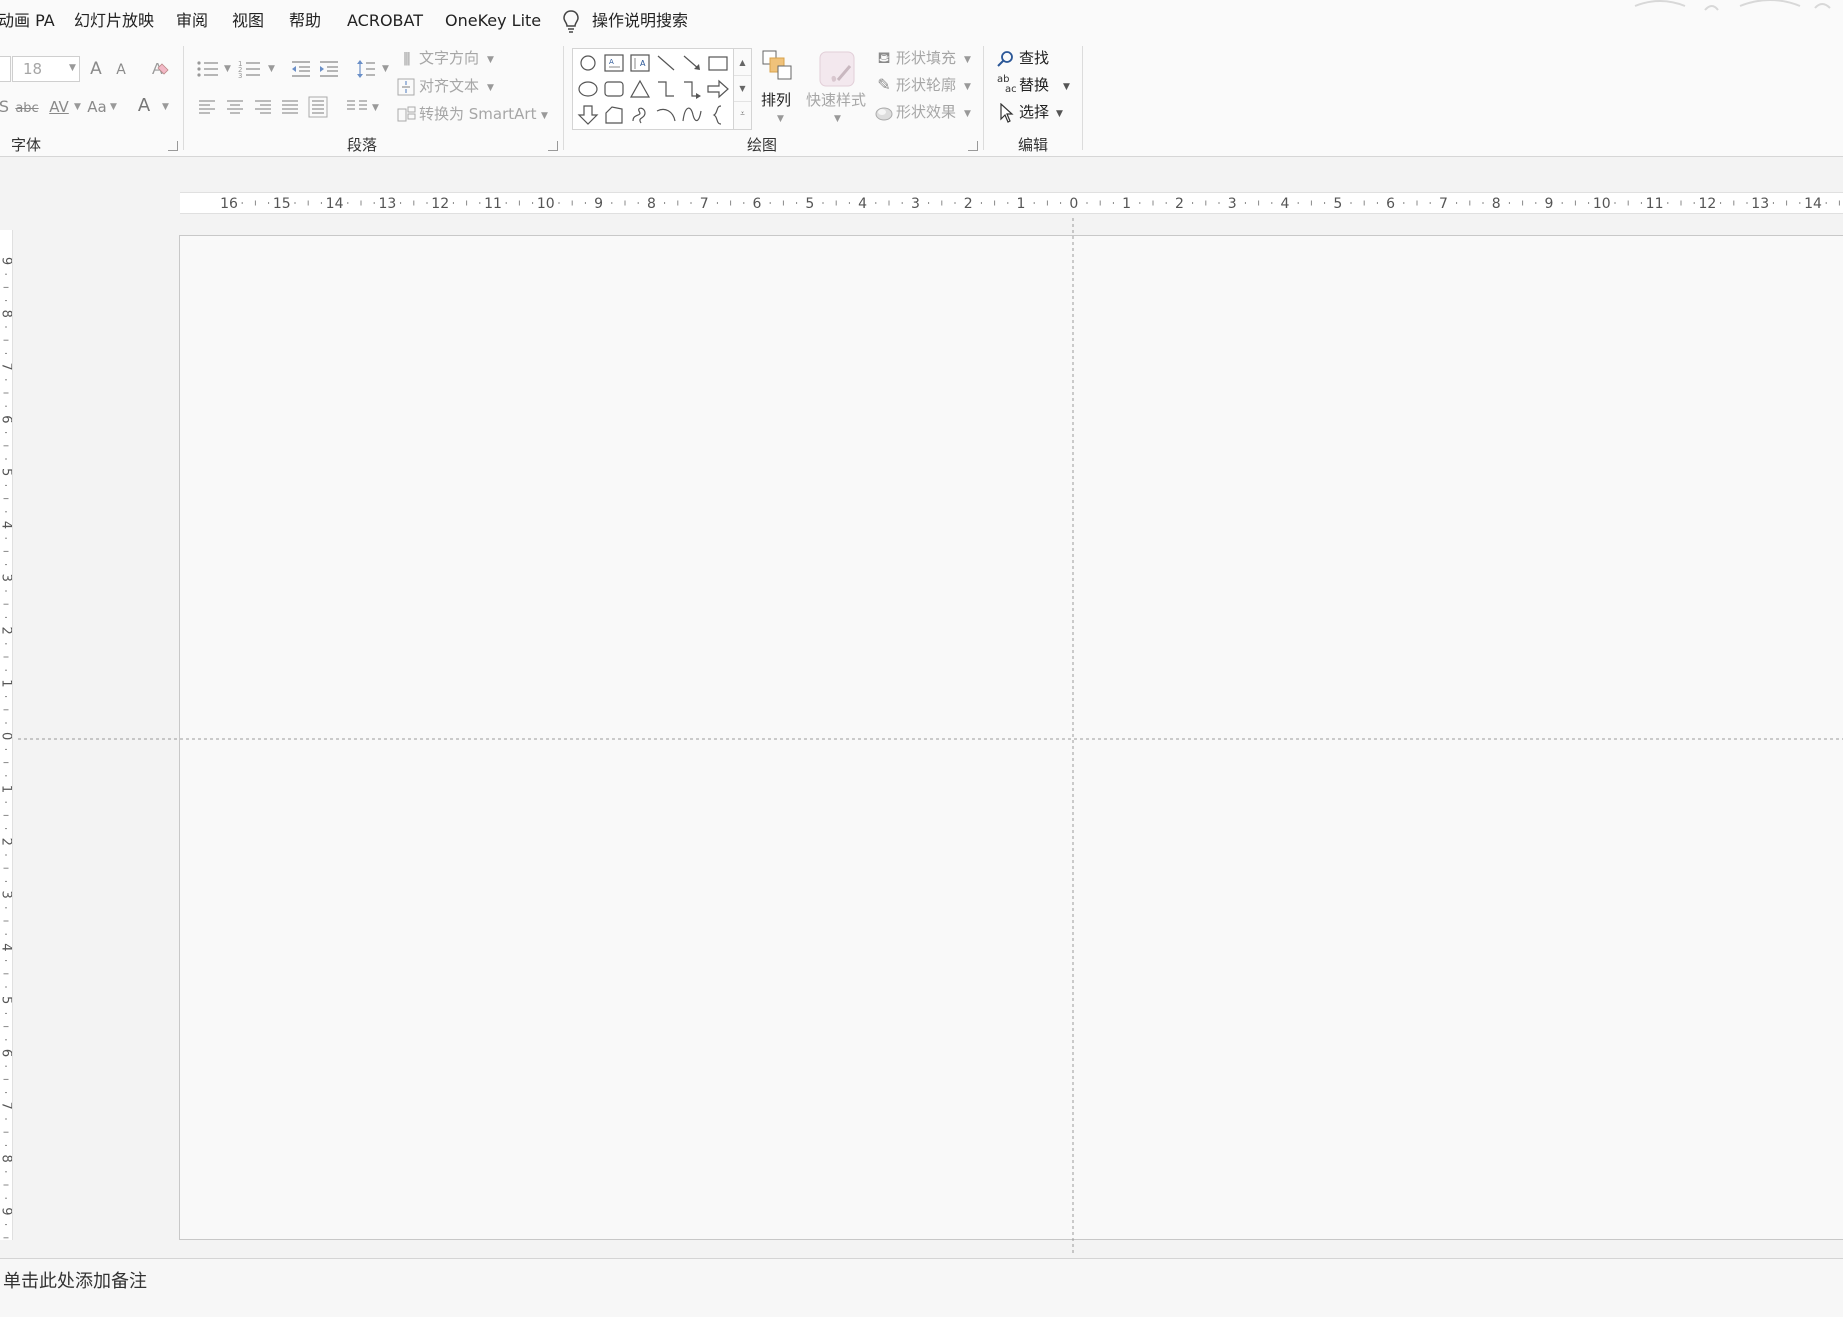 The image size is (1843, 1317). What do you see at coordinates (588, 89) in the screenshot?
I see `ellipse-shape-icon` at bounding box center [588, 89].